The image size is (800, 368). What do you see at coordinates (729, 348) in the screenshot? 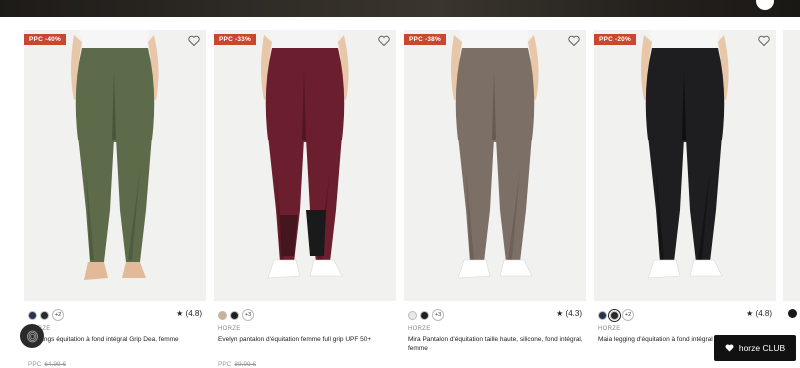
I see `heart-icon` at bounding box center [729, 348].